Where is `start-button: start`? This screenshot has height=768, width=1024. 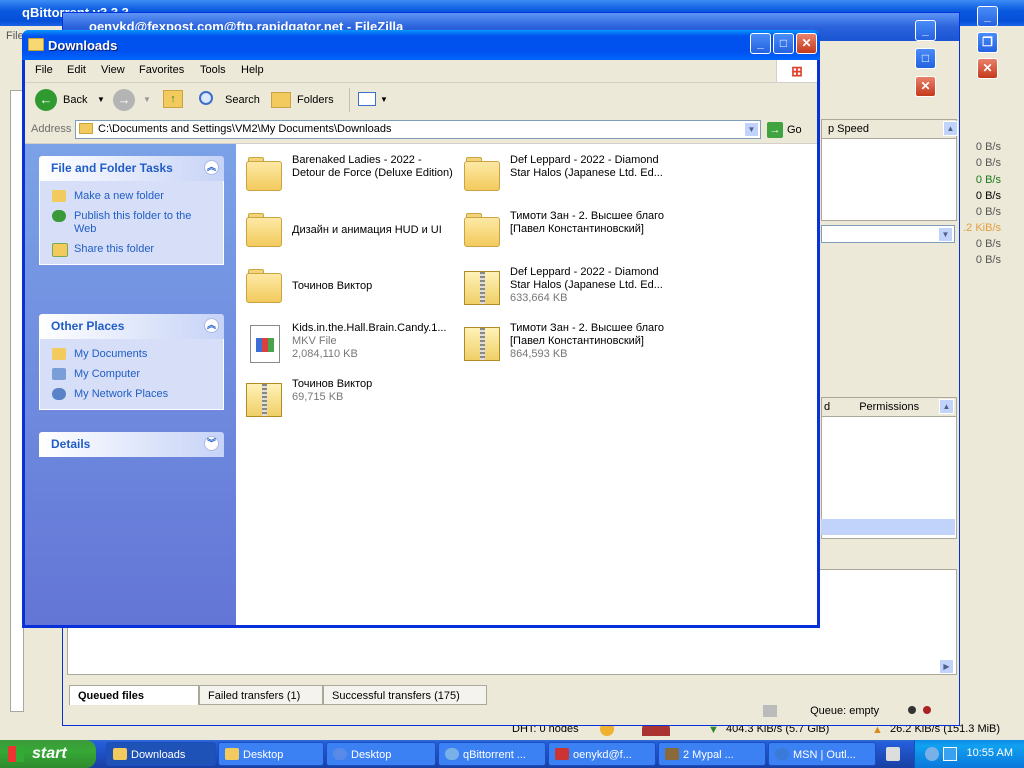
start-button: start is located at coordinates (48, 754).